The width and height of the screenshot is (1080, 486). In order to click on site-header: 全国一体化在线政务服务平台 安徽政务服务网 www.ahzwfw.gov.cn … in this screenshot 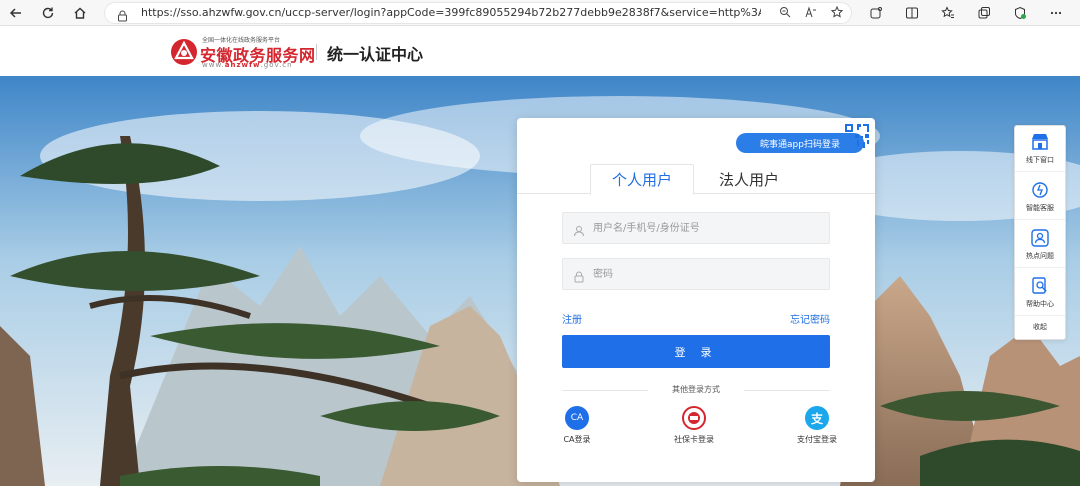, I will do `click(540, 51)`.